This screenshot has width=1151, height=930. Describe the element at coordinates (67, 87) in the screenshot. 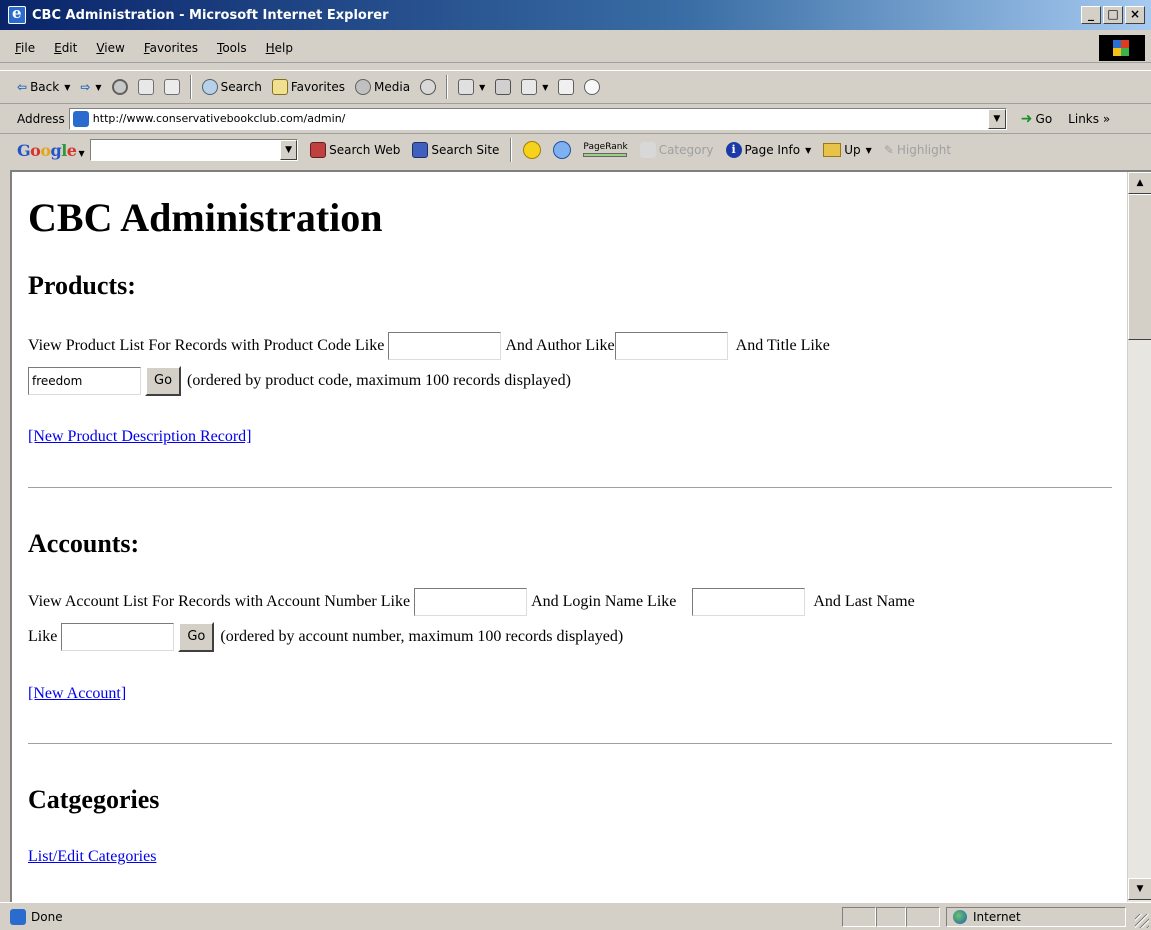

I see `back-dropdown-icon: ▼` at that location.